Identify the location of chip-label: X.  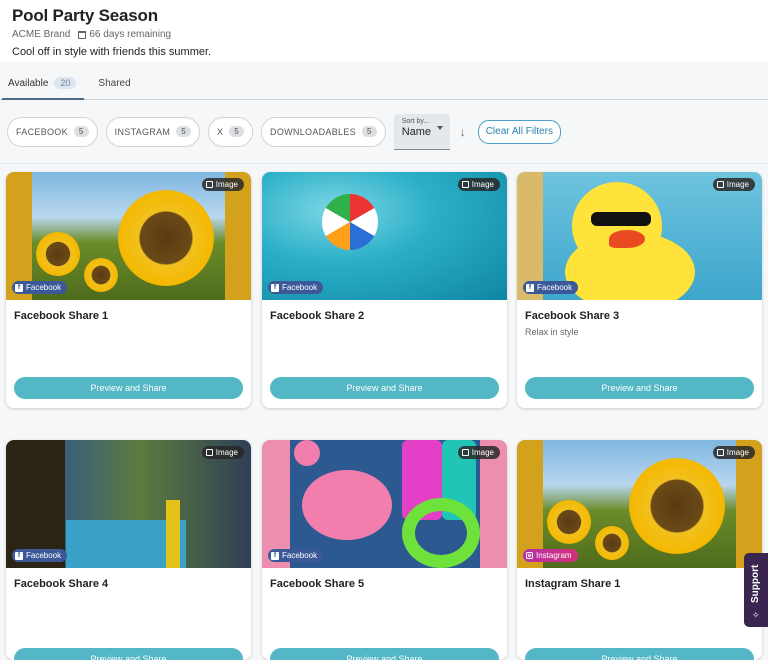
(220, 131).